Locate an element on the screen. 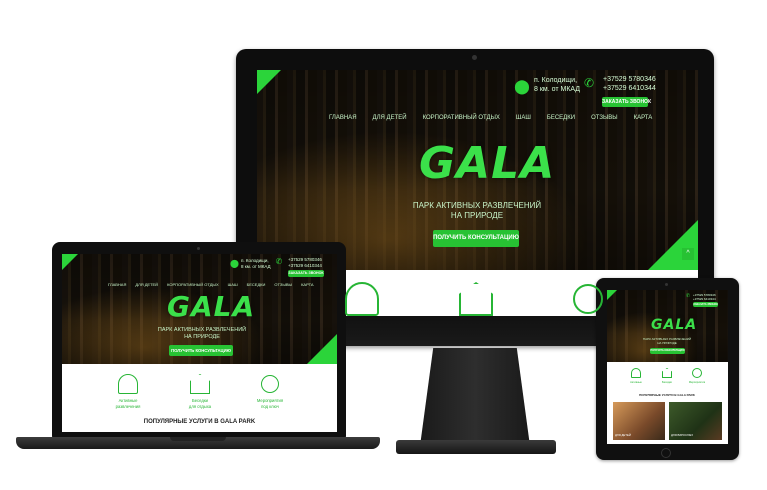 Image resolution: width=767 pixels, height=490 pixels. monitor-camera is located at coordinates (474, 57).